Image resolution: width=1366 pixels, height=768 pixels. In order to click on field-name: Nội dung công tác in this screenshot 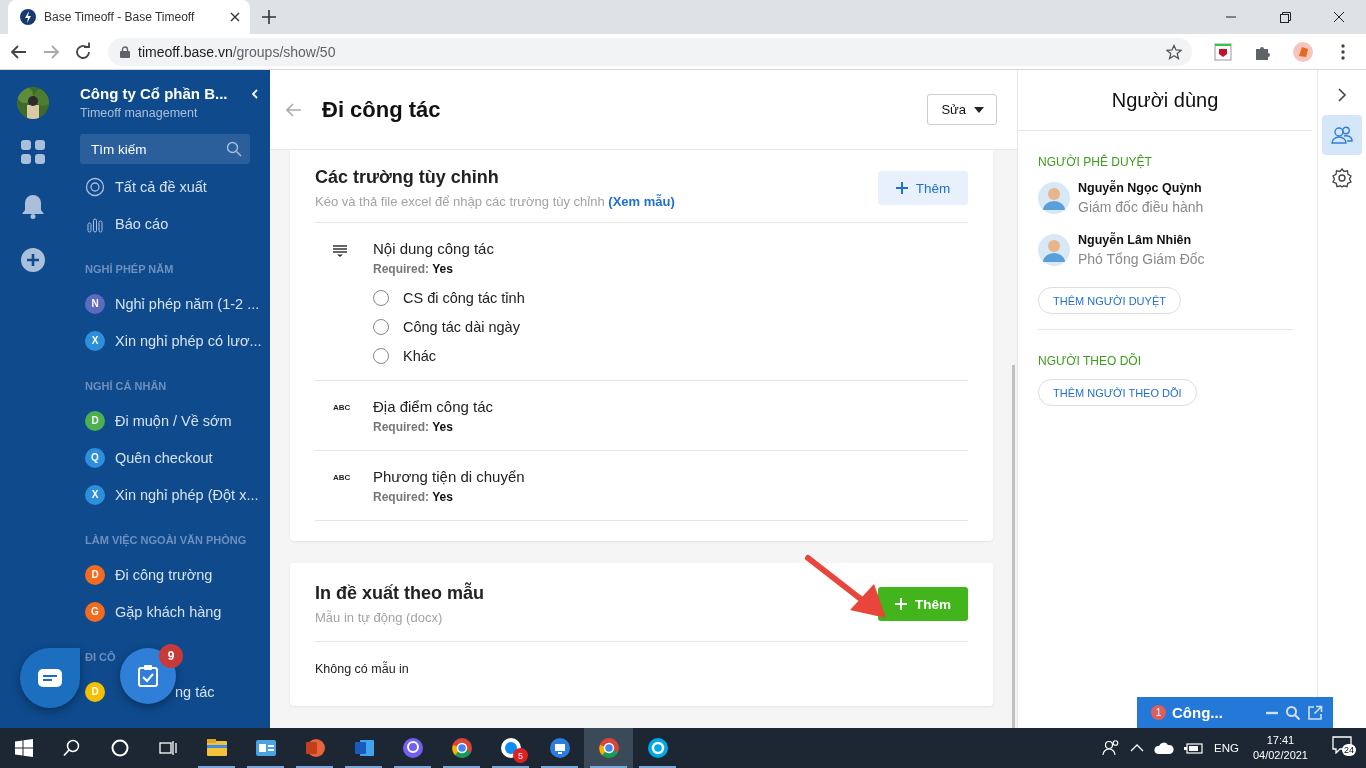, I will do `click(434, 248)`.